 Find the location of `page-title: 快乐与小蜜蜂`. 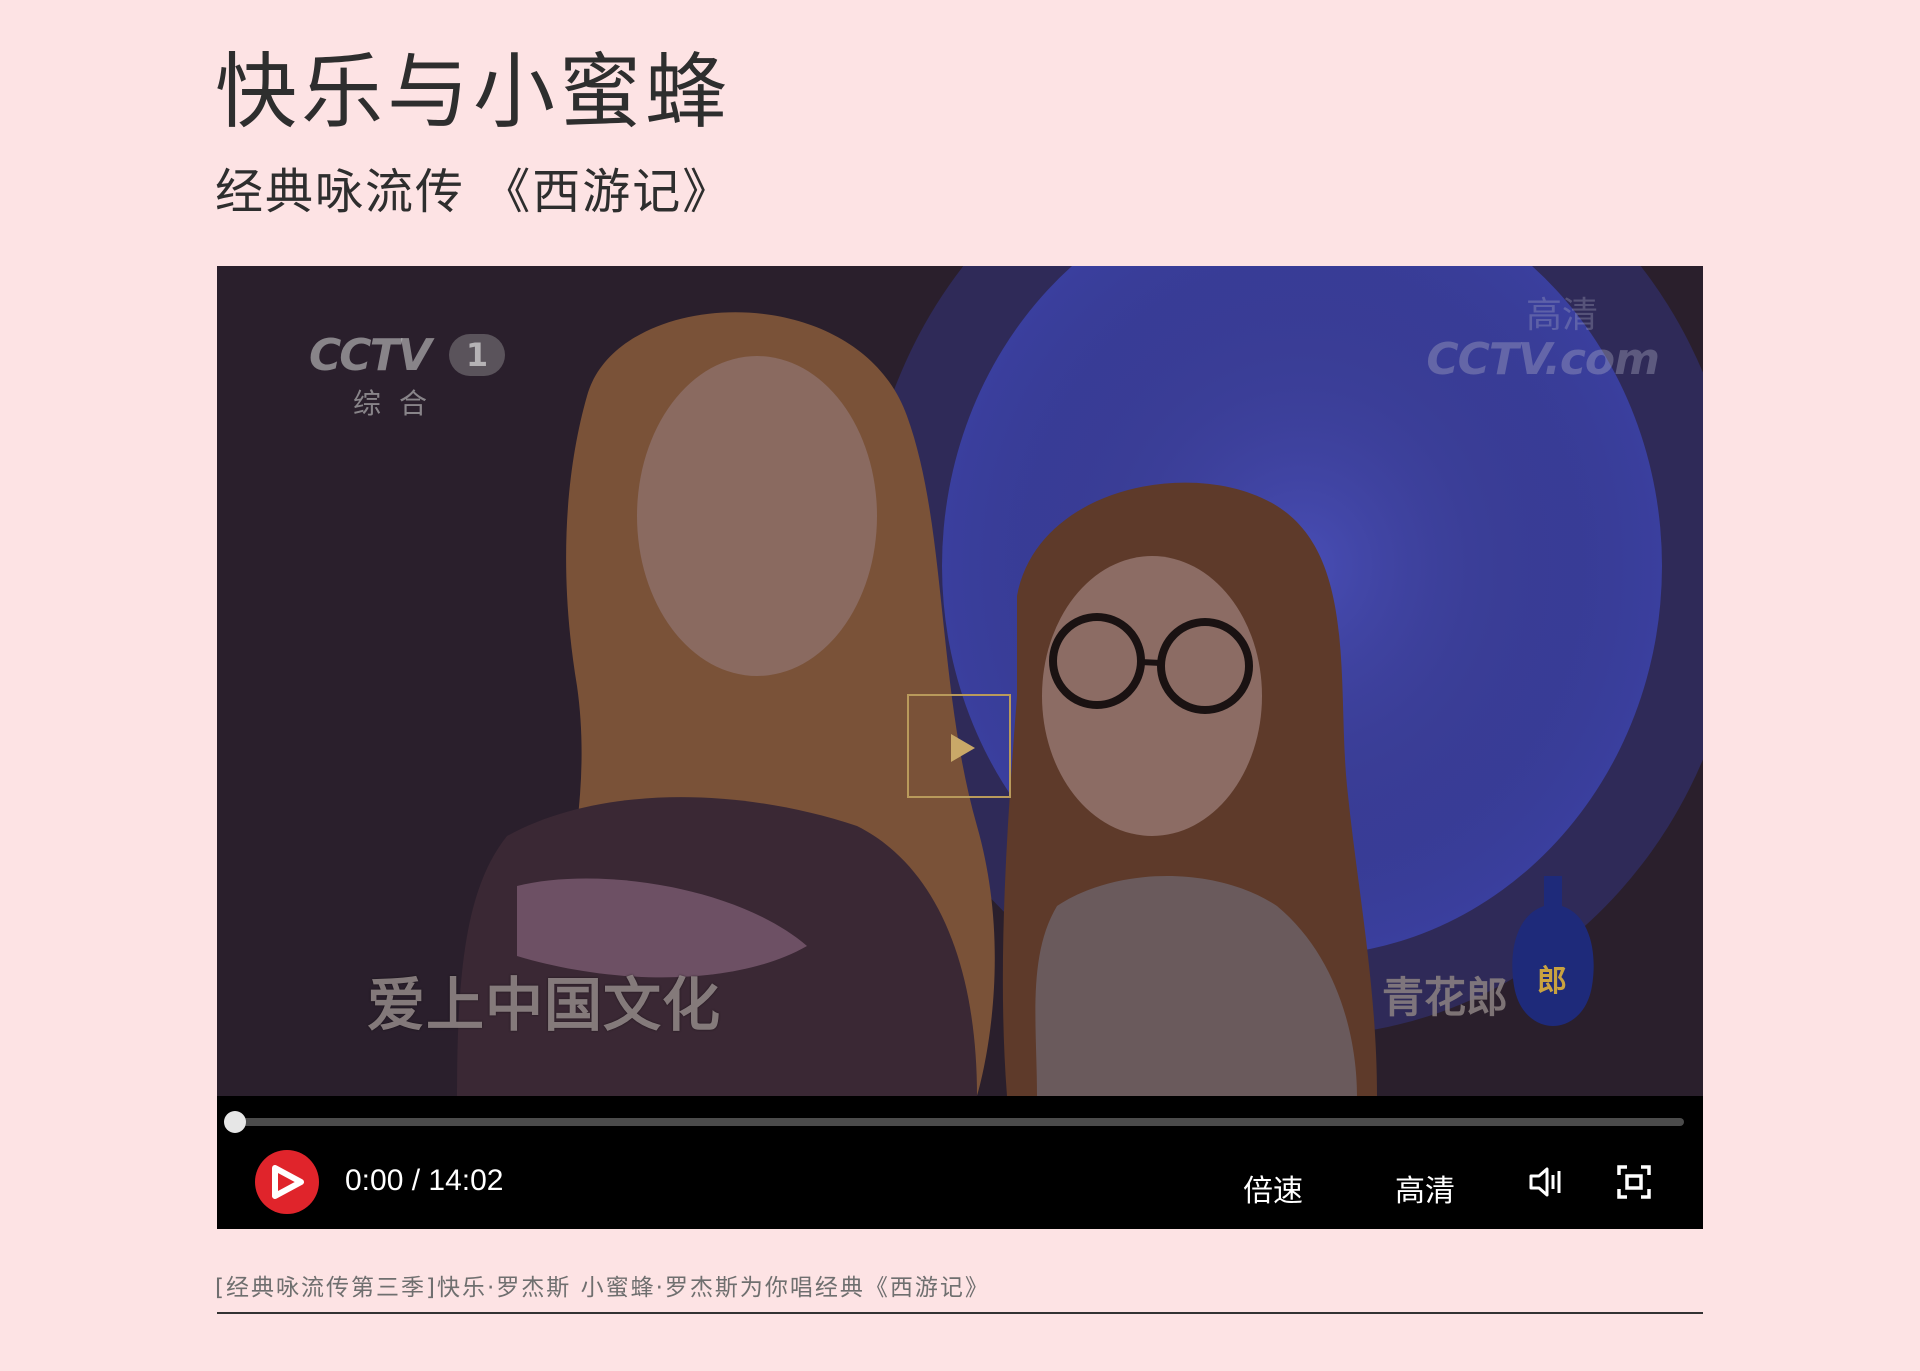

page-title: 快乐与小蜜蜂 is located at coordinates (473, 92).